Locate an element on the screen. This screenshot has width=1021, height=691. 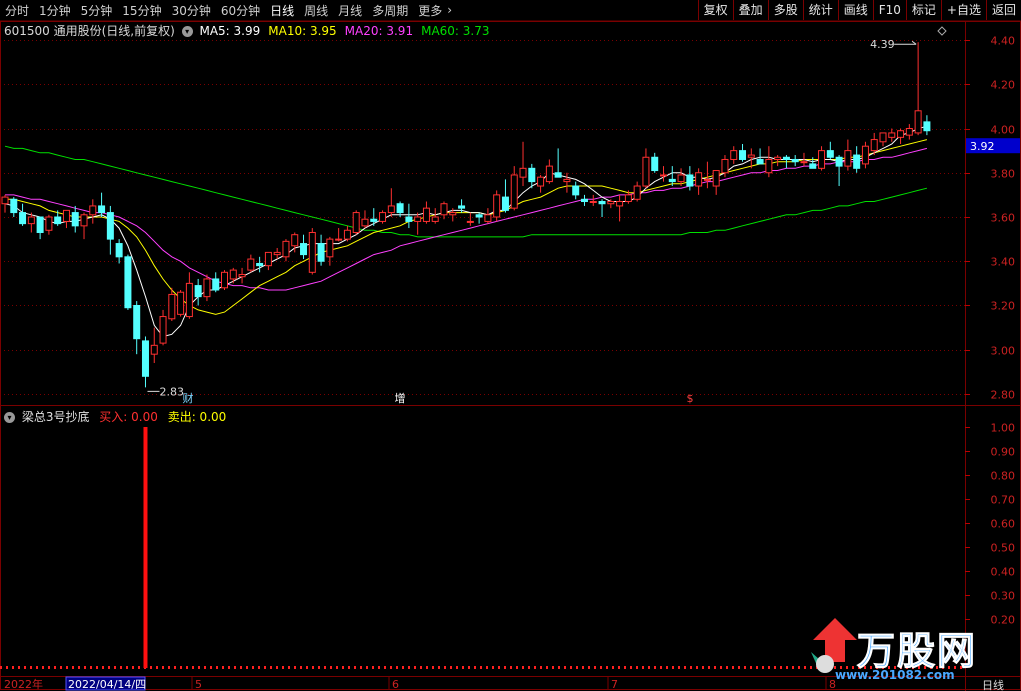
event-marker: $ is located at coordinates (690, 398).